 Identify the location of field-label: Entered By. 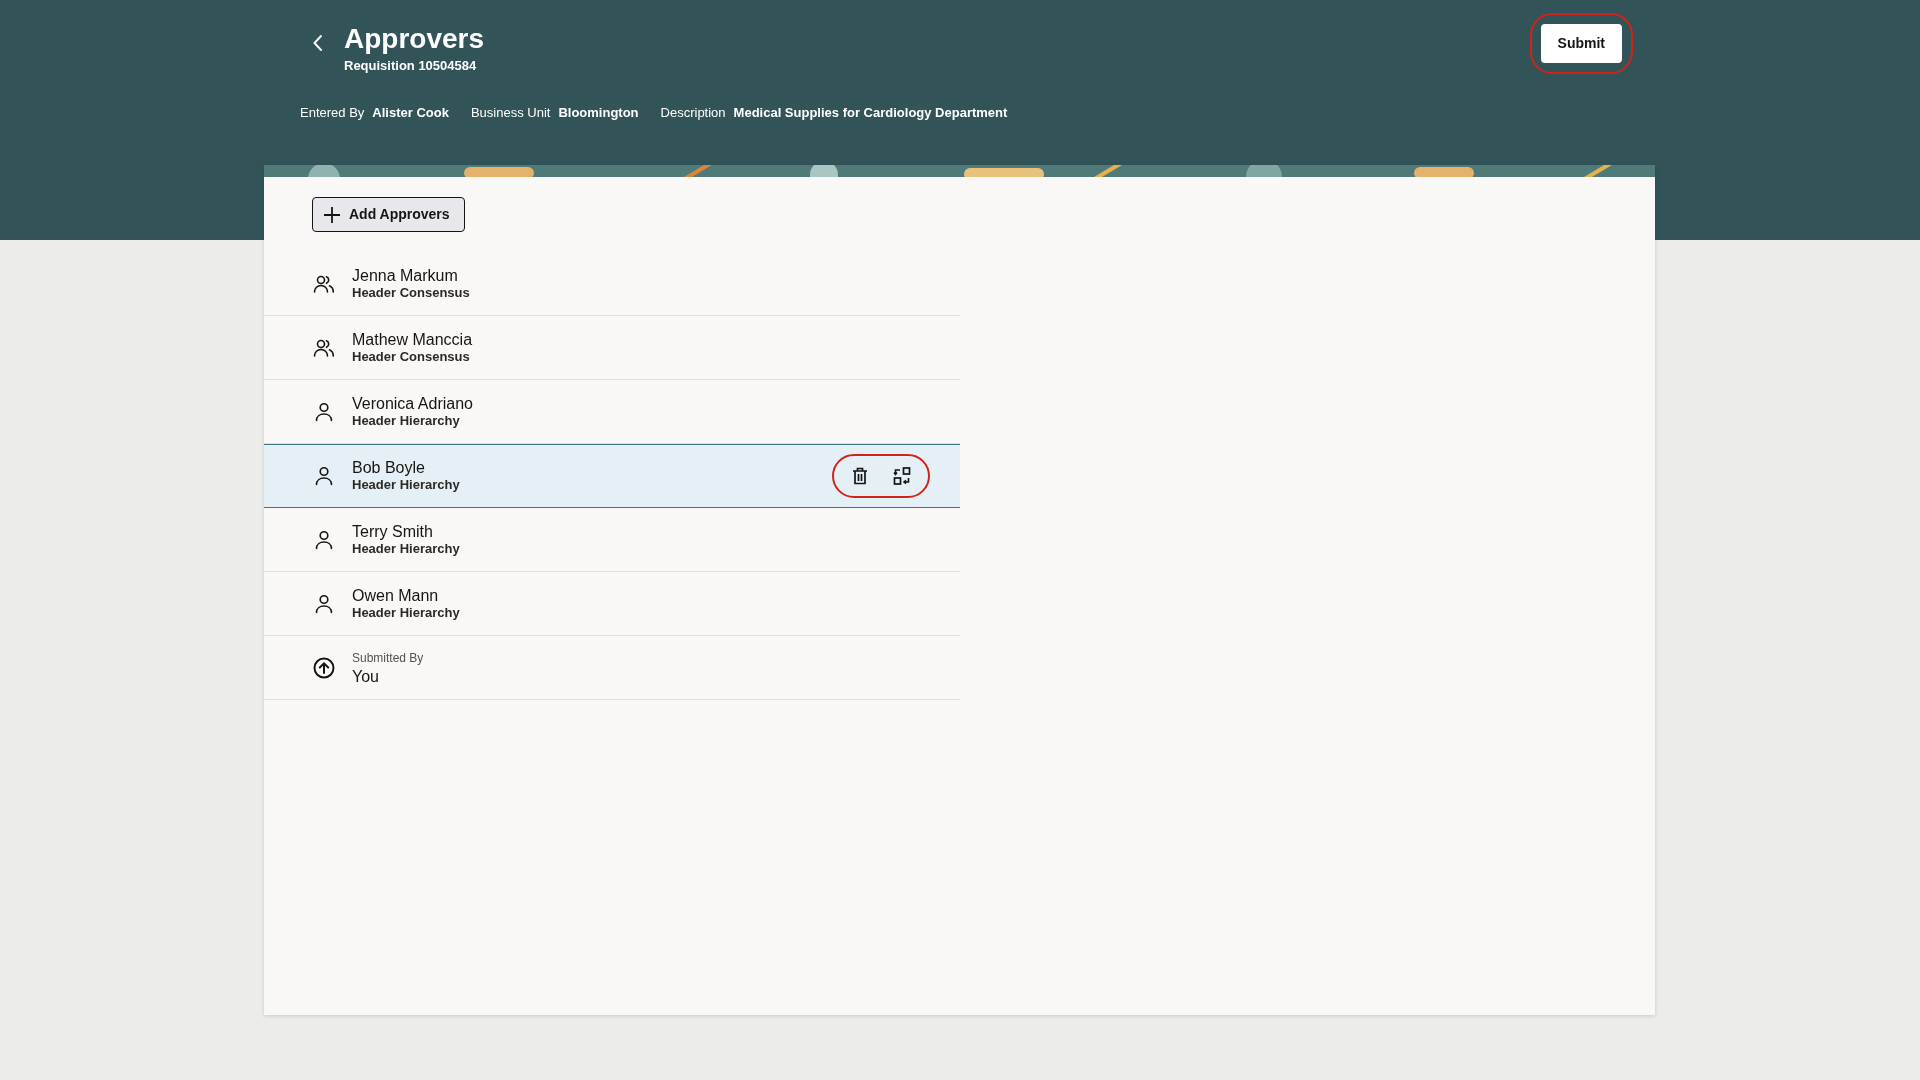
(332, 113).